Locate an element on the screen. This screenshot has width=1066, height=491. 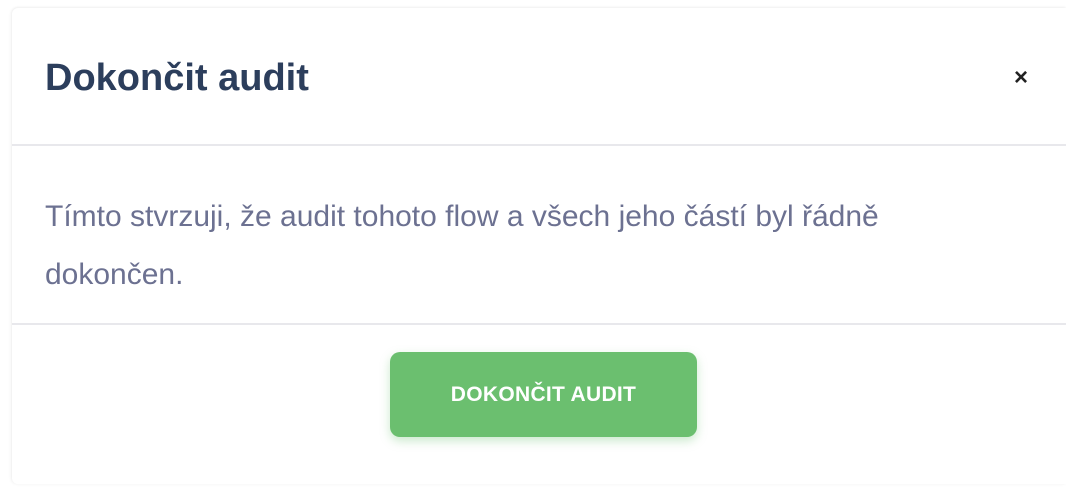
modal-title: Dokončit audit is located at coordinates (177, 78).